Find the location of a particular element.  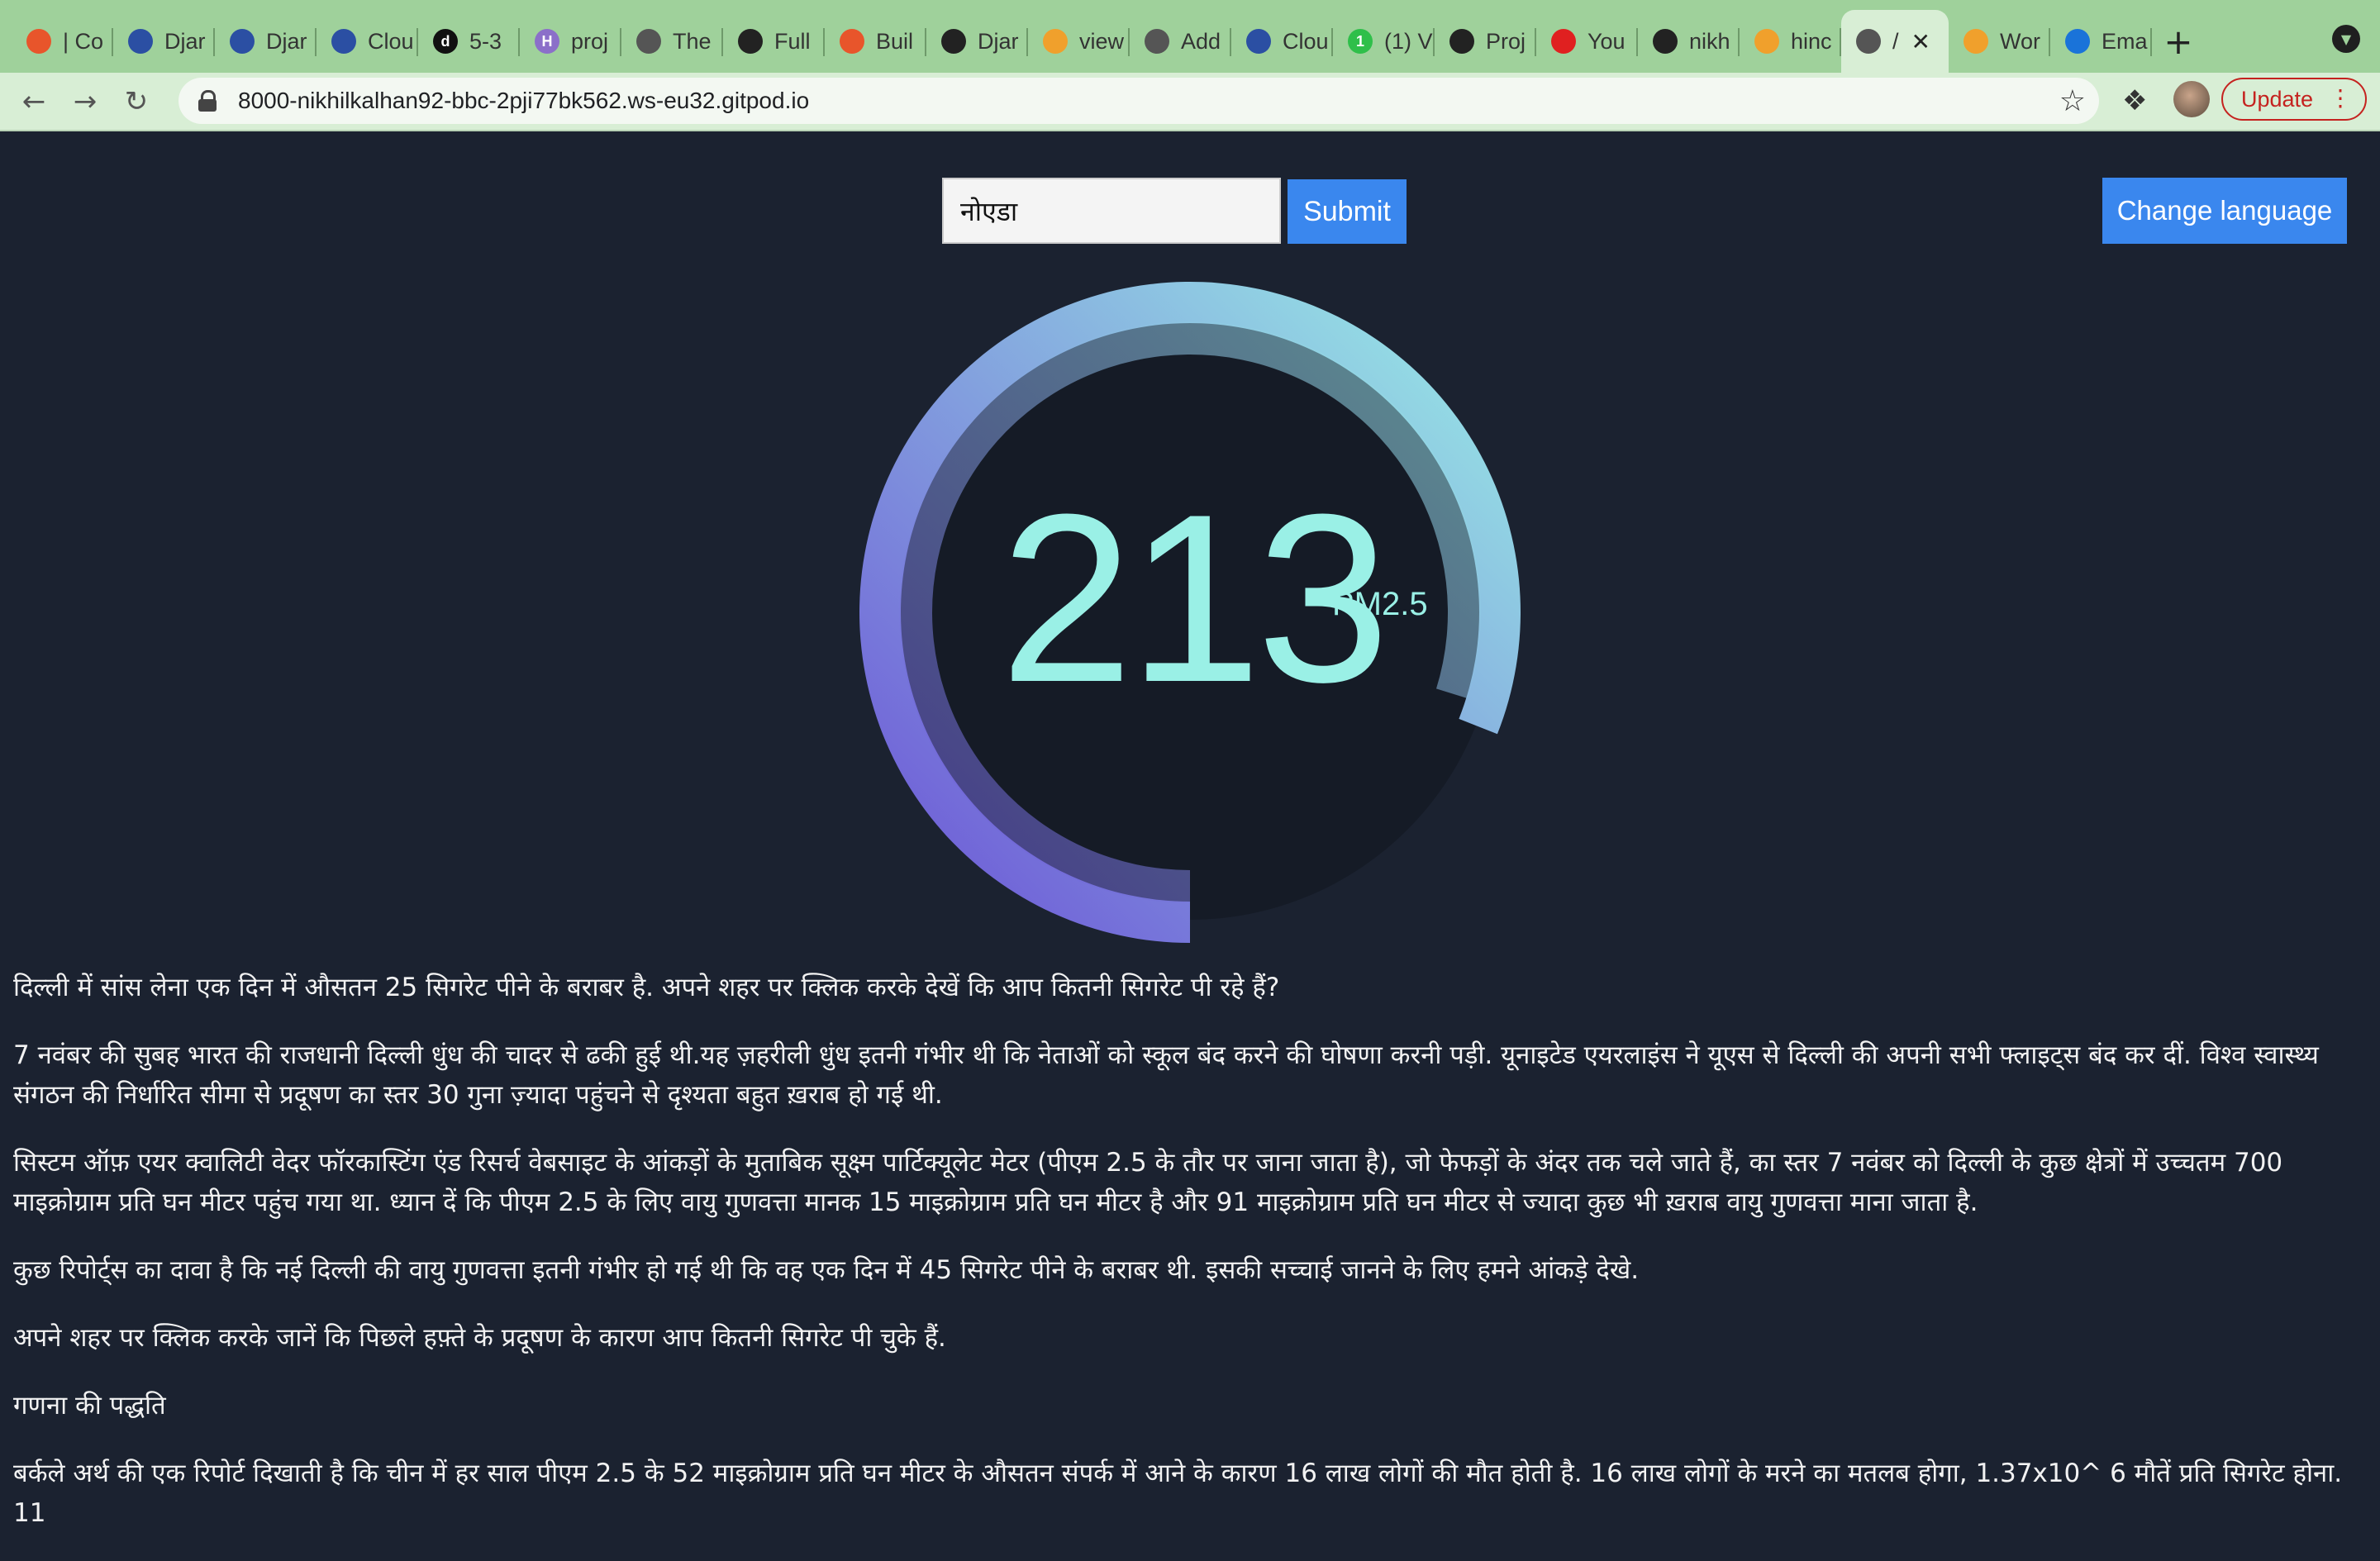

city-search-input is located at coordinates (1111, 211).